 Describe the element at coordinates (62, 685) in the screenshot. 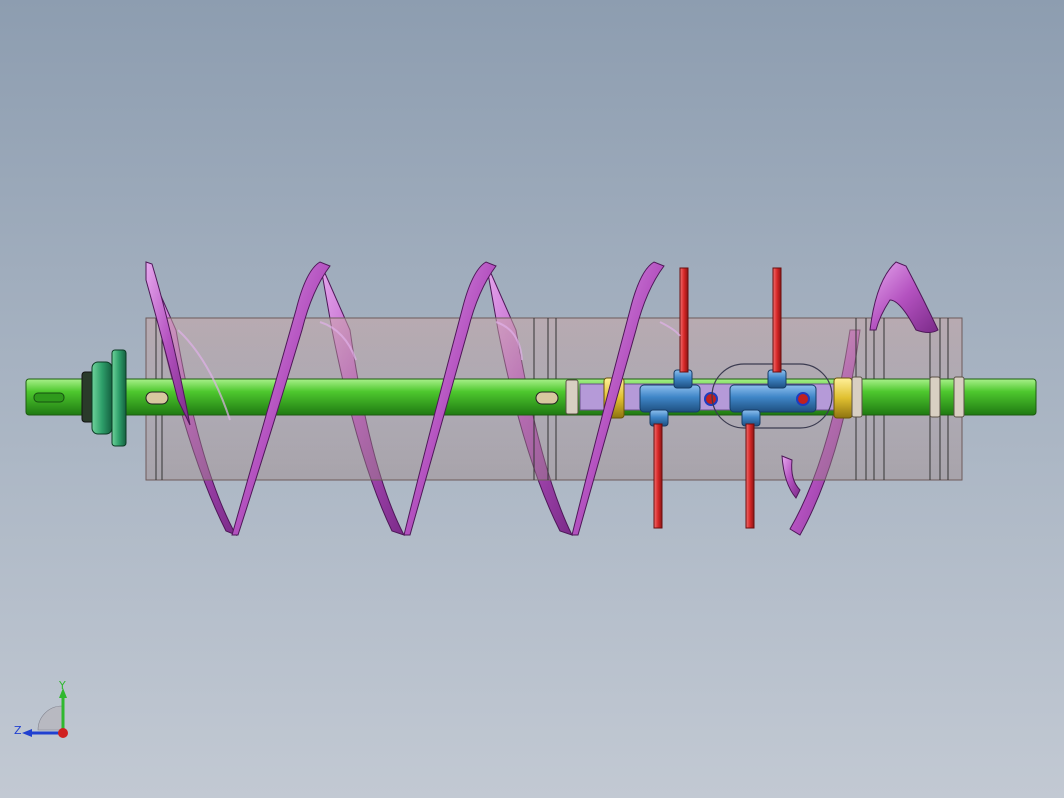

I see `y-axis-label: Y` at that location.